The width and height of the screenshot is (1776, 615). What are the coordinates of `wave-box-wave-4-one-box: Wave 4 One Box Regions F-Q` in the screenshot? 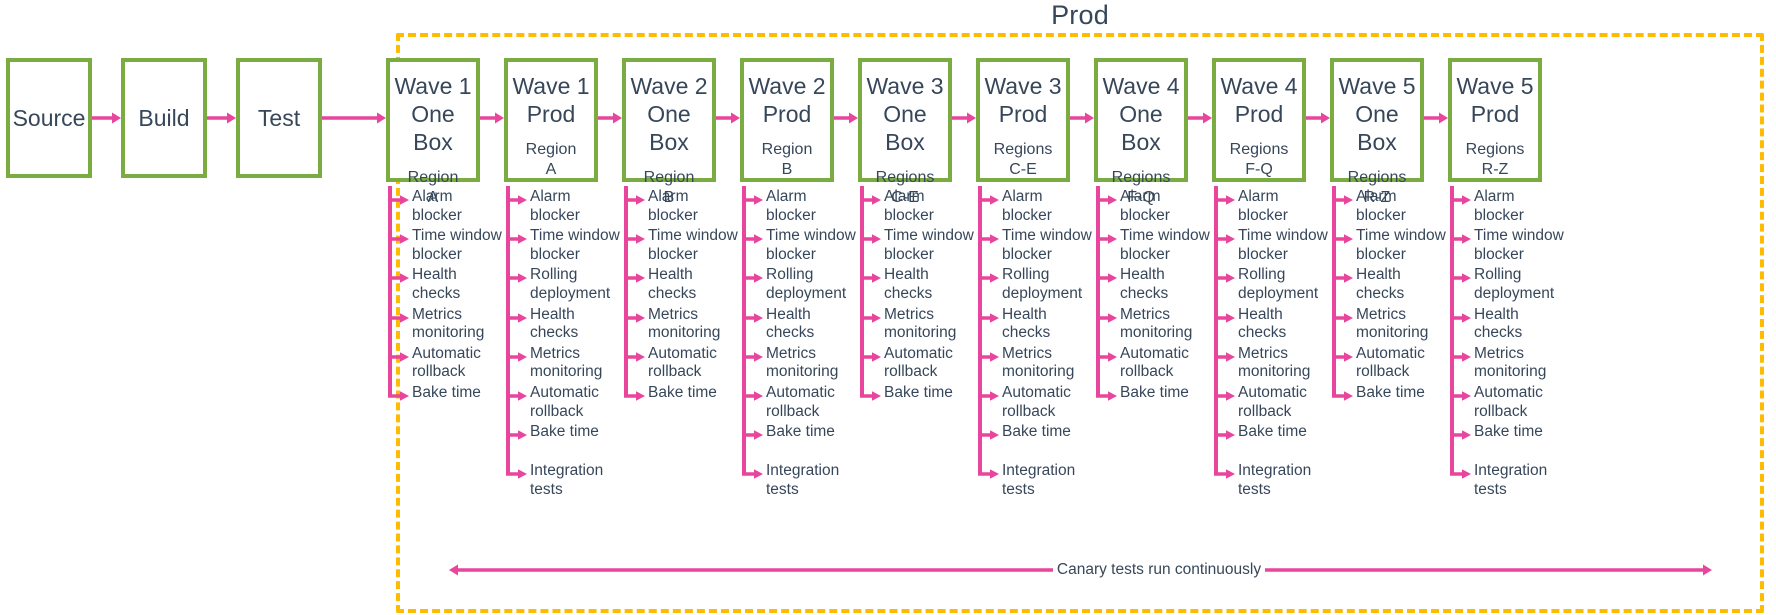 It's located at (1141, 132).